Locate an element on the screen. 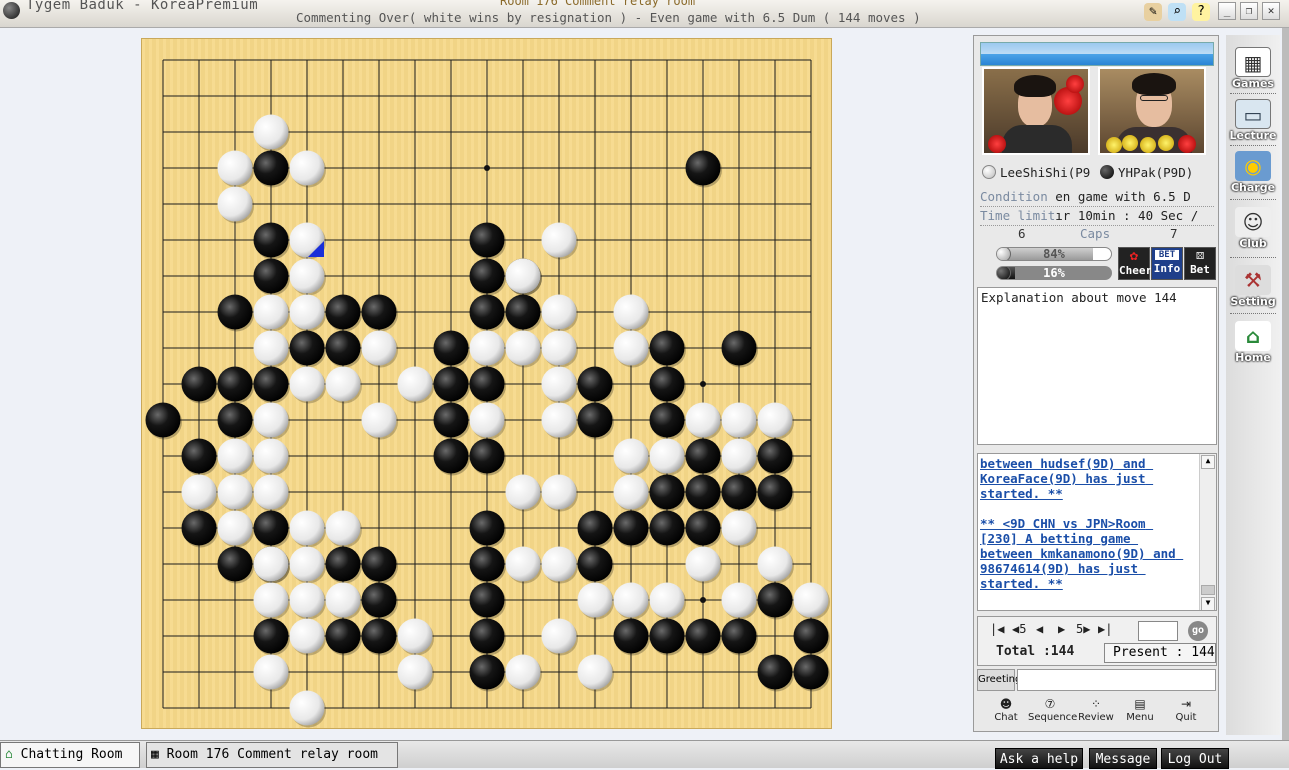 The height and width of the screenshot is (770, 1289). sidebar-lecture: ▭ Lecture is located at coordinates (1253, 120).